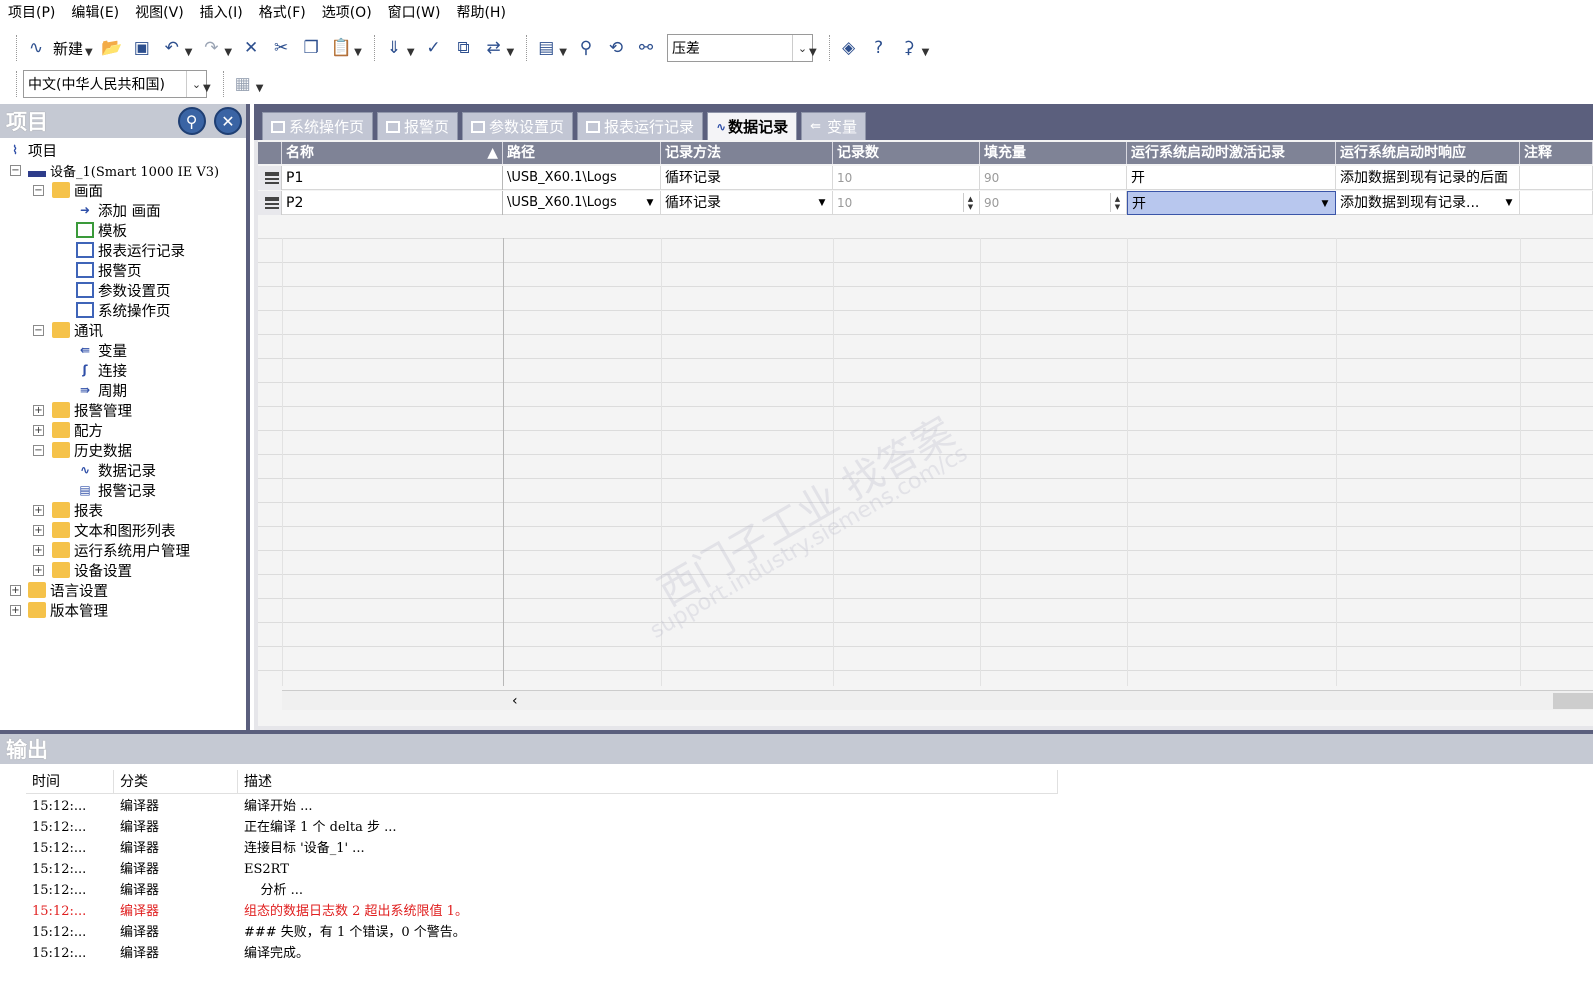 The image size is (1593, 982). What do you see at coordinates (563, 52) in the screenshot?
I see `runtime-dropdown-icon: ▼` at bounding box center [563, 52].